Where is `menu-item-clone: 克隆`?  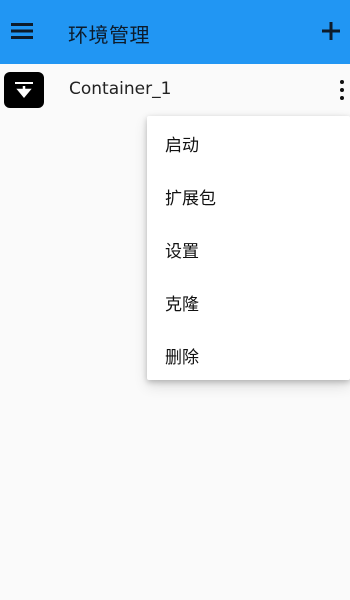 menu-item-clone: 克隆 is located at coordinates (248, 302).